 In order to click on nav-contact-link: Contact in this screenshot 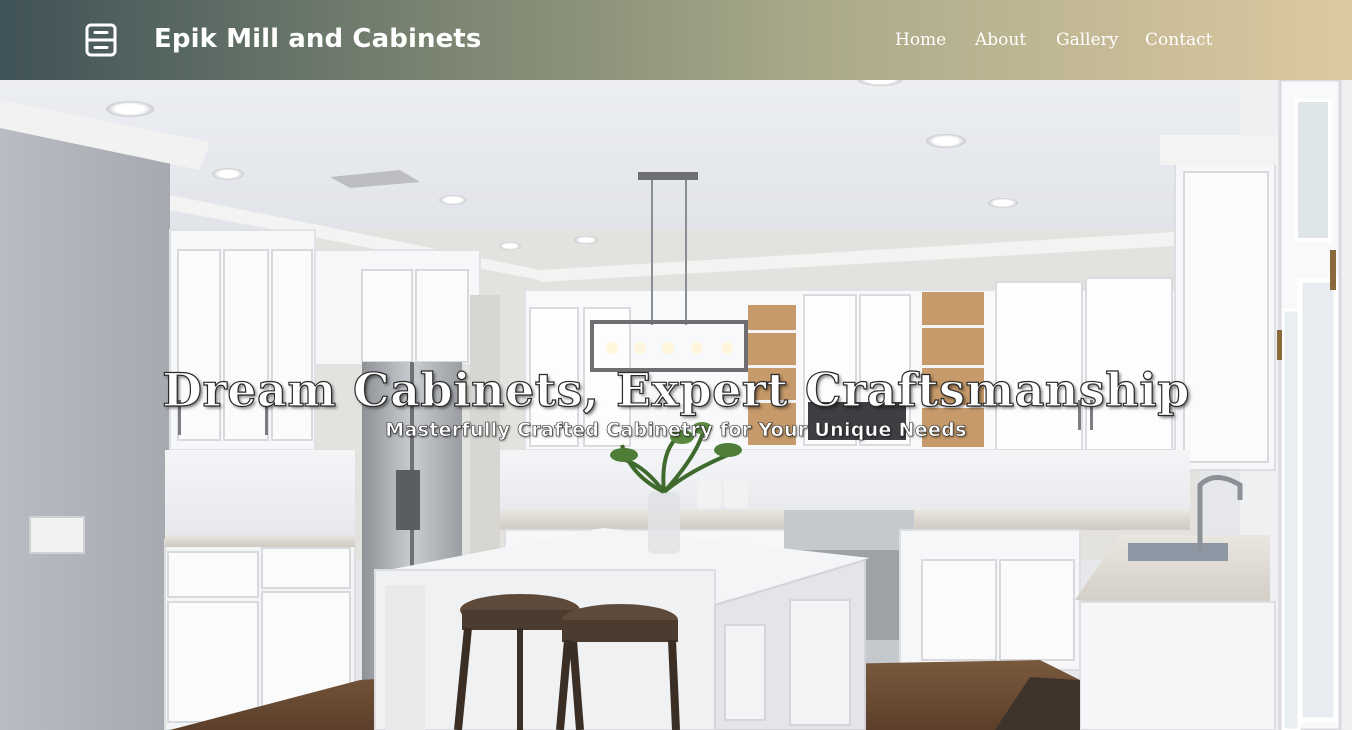, I will do `click(1179, 40)`.